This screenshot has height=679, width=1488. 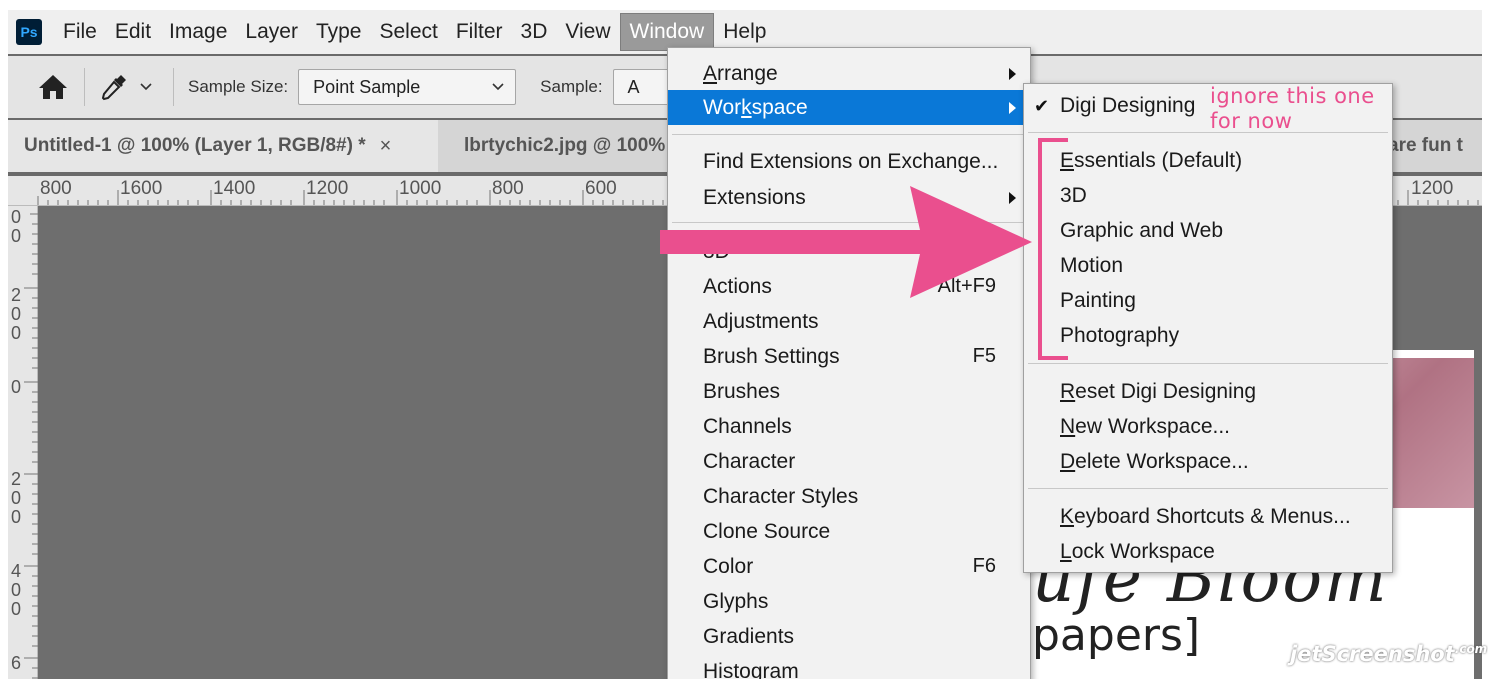 What do you see at coordinates (736, 601) in the screenshot?
I see `menu-item-label: Glyphs` at bounding box center [736, 601].